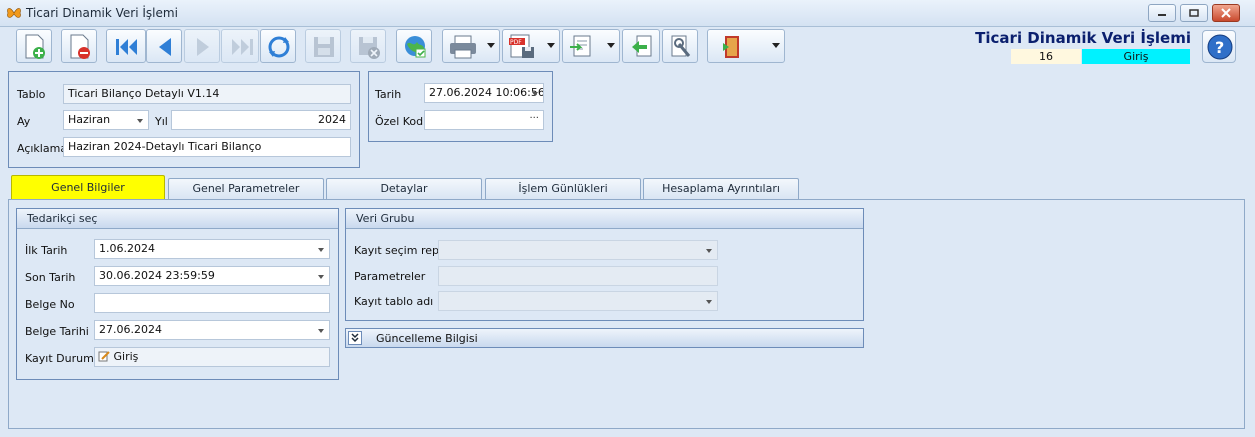  I want to click on pdf-export-icon: PDF, so click(521, 46).